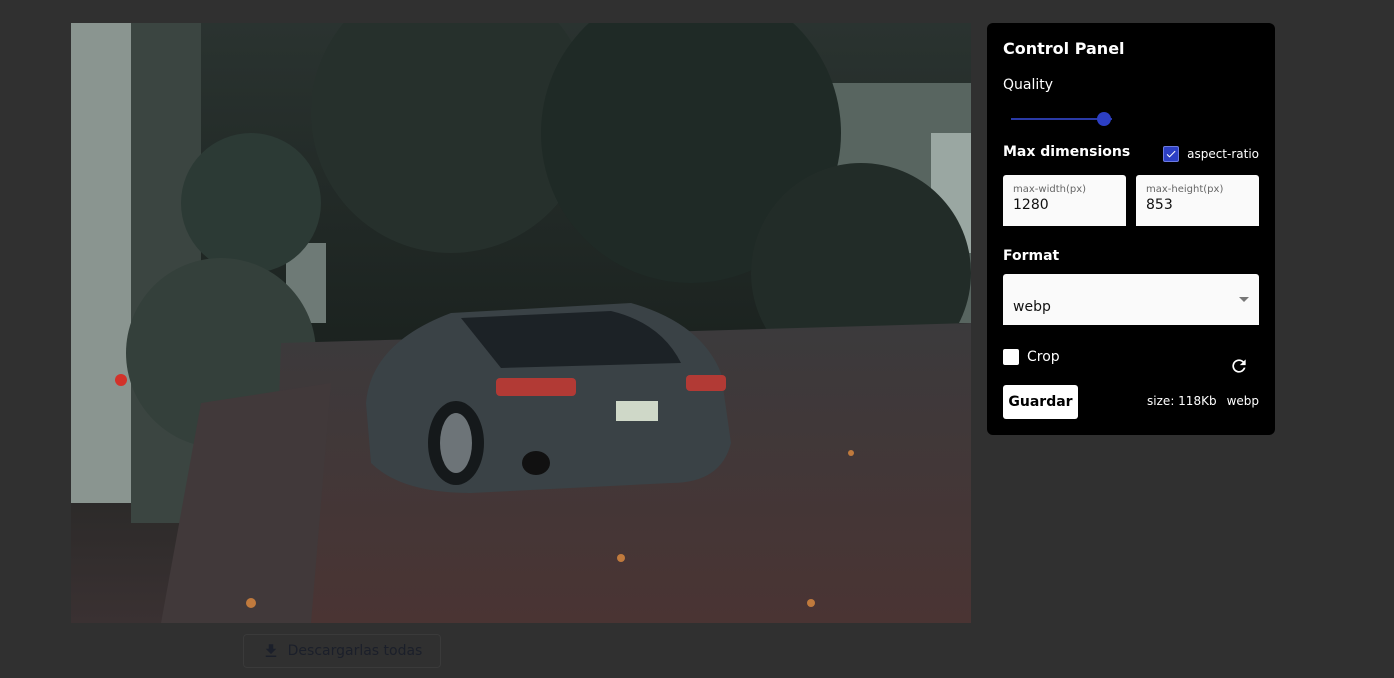 The height and width of the screenshot is (678, 1394). I want to click on download-all-label: Descargarlas todas, so click(355, 651).